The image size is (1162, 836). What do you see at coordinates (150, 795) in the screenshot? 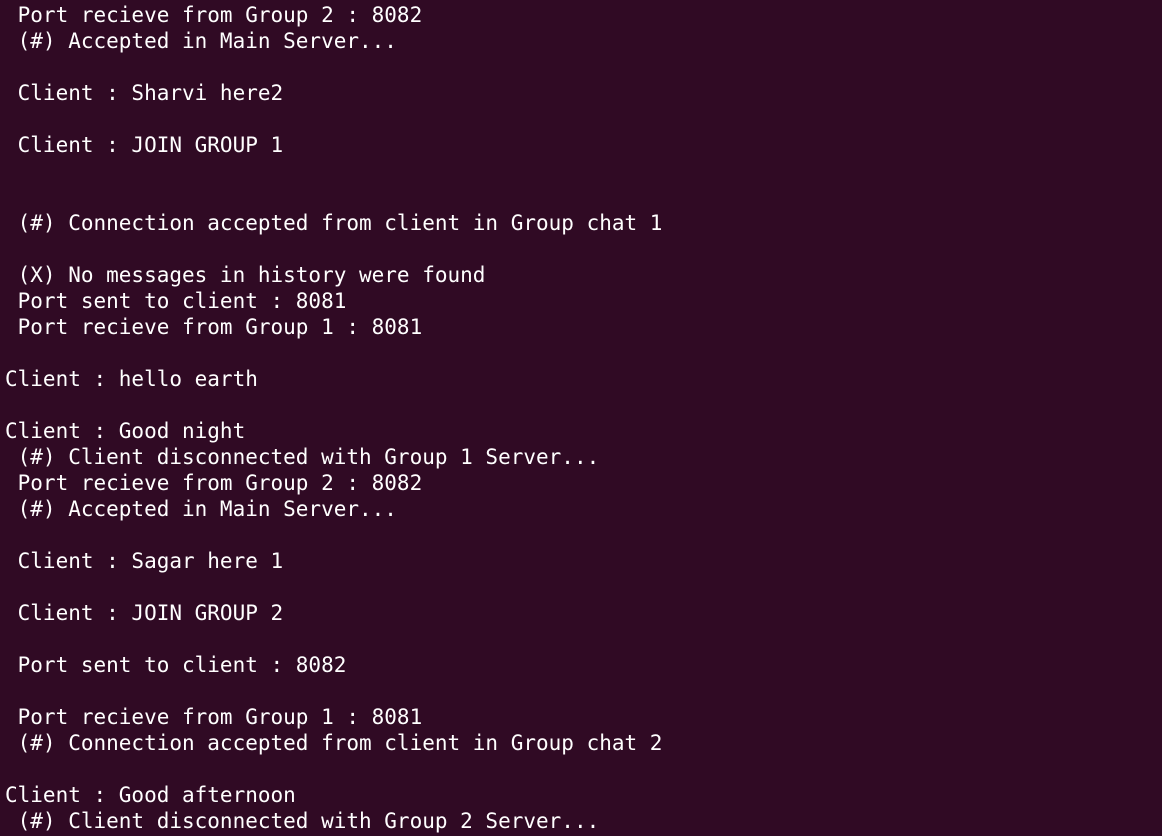
I see `terminal-line: Client : Good afternoon` at bounding box center [150, 795].